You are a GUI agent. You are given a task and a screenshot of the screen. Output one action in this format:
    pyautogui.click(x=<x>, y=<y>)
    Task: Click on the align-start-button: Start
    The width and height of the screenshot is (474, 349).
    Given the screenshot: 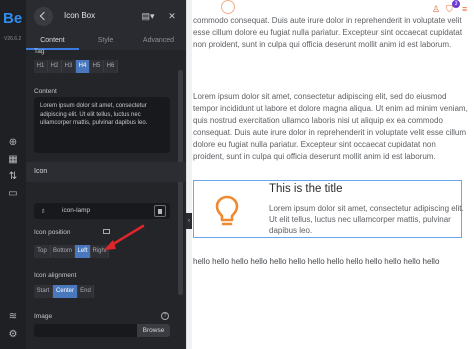 What is the action you would take?
    pyautogui.click(x=43, y=291)
    